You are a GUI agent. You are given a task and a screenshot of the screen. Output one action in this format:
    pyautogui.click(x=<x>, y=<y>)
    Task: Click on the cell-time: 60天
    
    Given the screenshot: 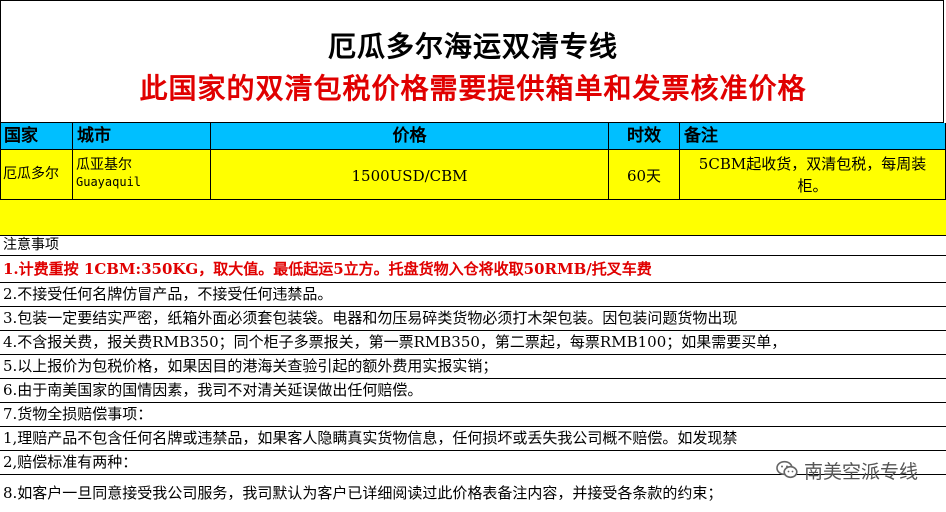 What is the action you would take?
    pyautogui.click(x=644, y=175)
    